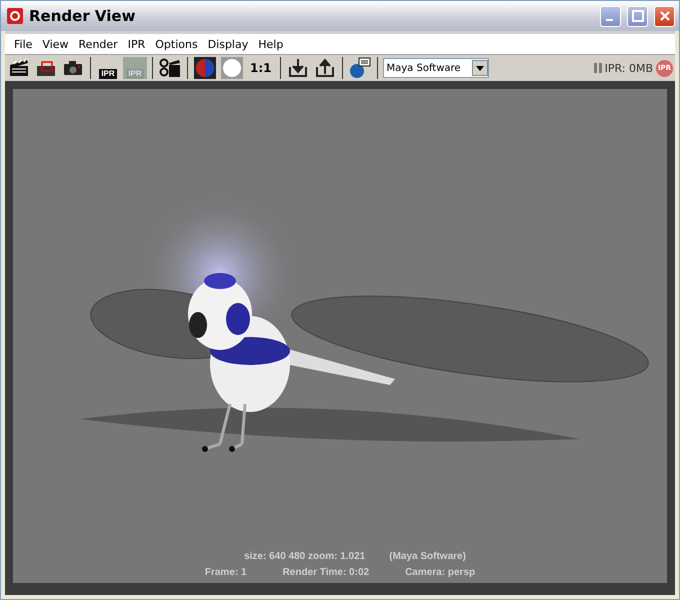 This screenshot has height=600, width=680. I want to click on menu-item: Display, so click(228, 44).